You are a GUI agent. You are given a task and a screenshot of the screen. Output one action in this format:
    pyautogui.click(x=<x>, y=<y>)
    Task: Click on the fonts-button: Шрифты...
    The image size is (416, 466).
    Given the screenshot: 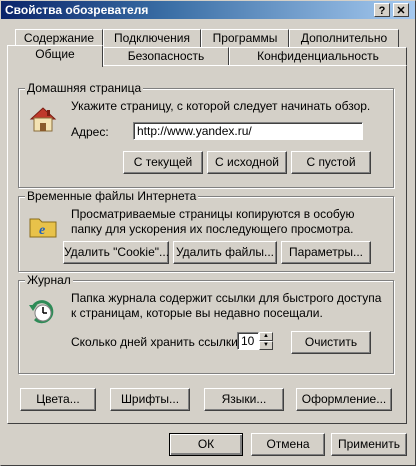 What is the action you would take?
    pyautogui.click(x=150, y=399)
    